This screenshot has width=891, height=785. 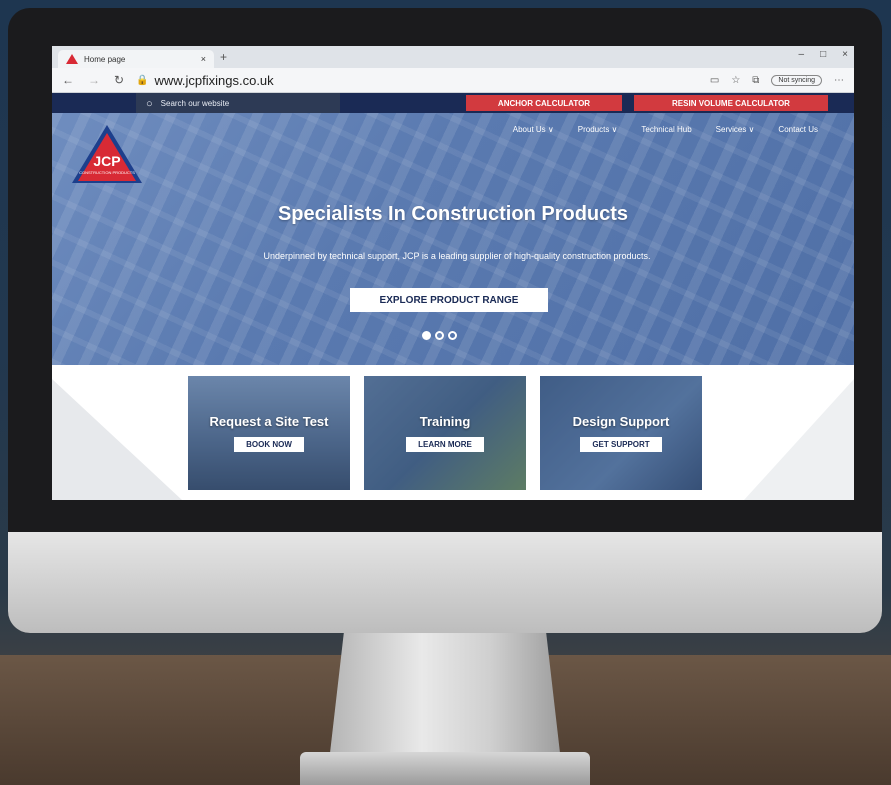 What do you see at coordinates (714, 80) in the screenshot?
I see `reader-icon: ▭` at bounding box center [714, 80].